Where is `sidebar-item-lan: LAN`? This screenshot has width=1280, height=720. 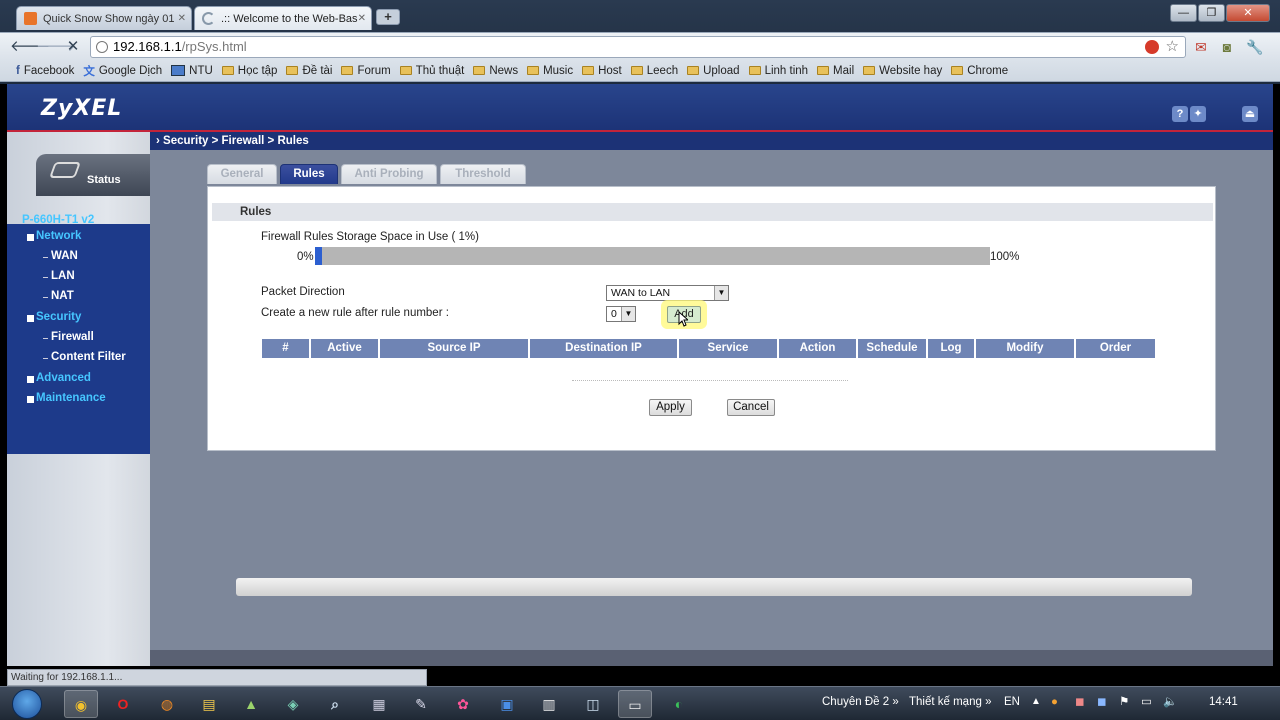
sidebar-item-lan: LAN is located at coordinates (59, 276).